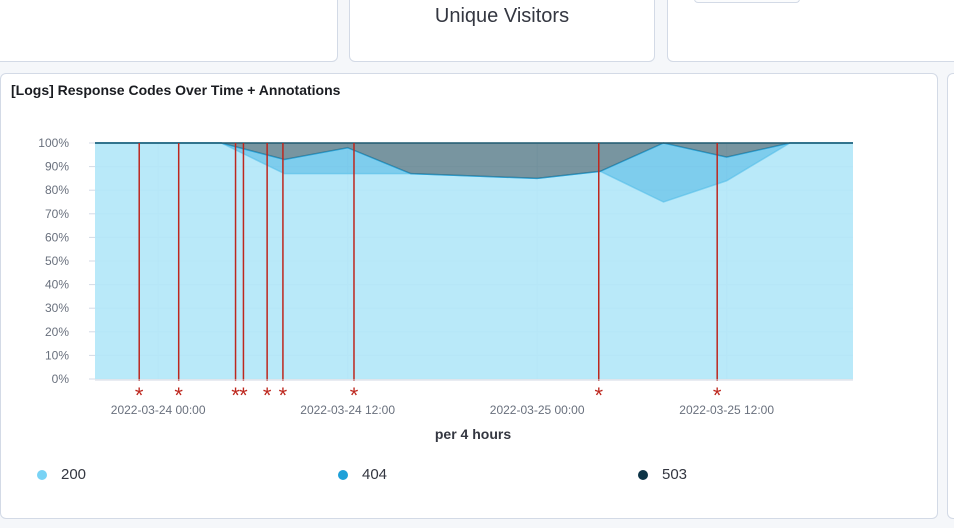 This screenshot has height=528, width=954. I want to click on y-tick-label: 70%, so click(57, 214).